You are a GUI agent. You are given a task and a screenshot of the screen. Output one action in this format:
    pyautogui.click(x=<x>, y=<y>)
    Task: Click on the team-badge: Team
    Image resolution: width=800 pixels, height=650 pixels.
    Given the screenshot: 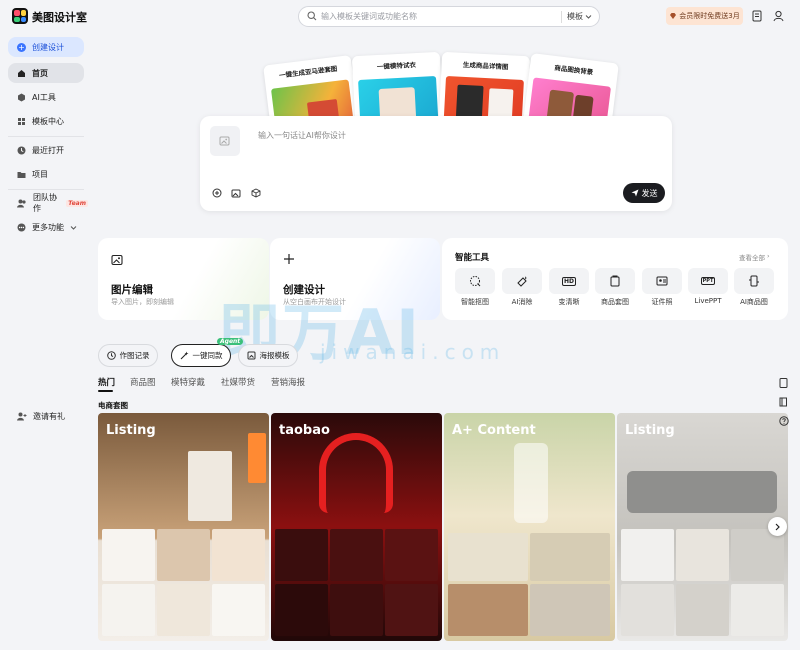 What is the action you would take?
    pyautogui.click(x=77, y=203)
    